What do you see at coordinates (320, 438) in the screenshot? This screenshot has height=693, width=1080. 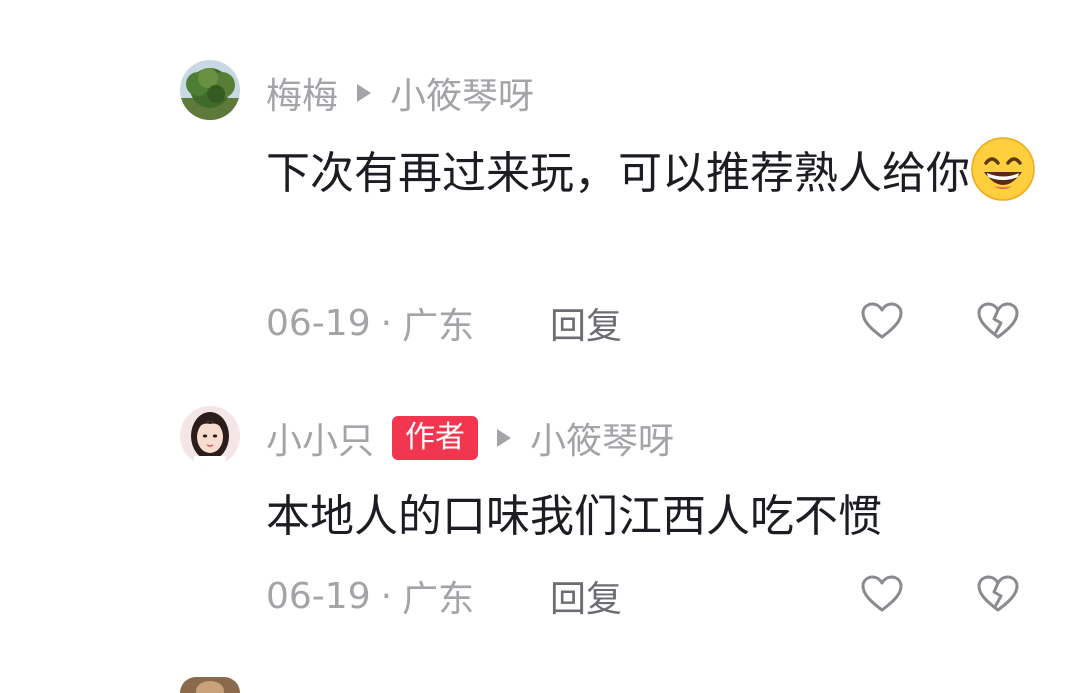 I see `username: 小小只` at bounding box center [320, 438].